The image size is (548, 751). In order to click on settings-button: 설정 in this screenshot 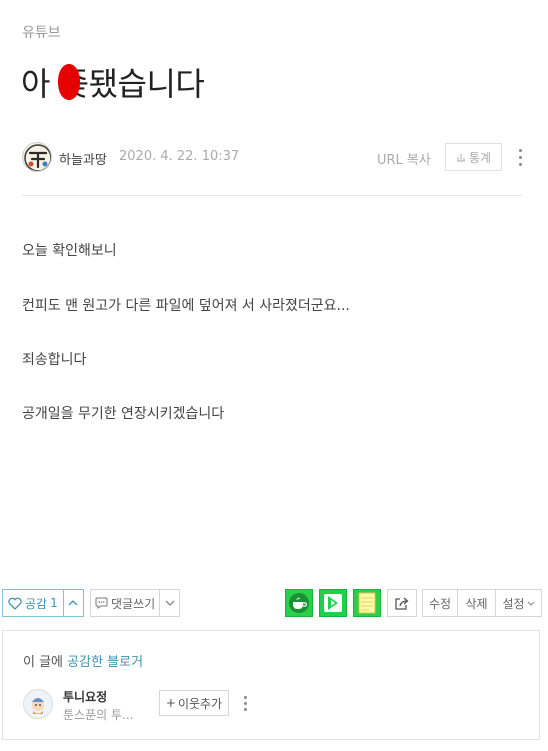, I will do `click(519, 603)`.